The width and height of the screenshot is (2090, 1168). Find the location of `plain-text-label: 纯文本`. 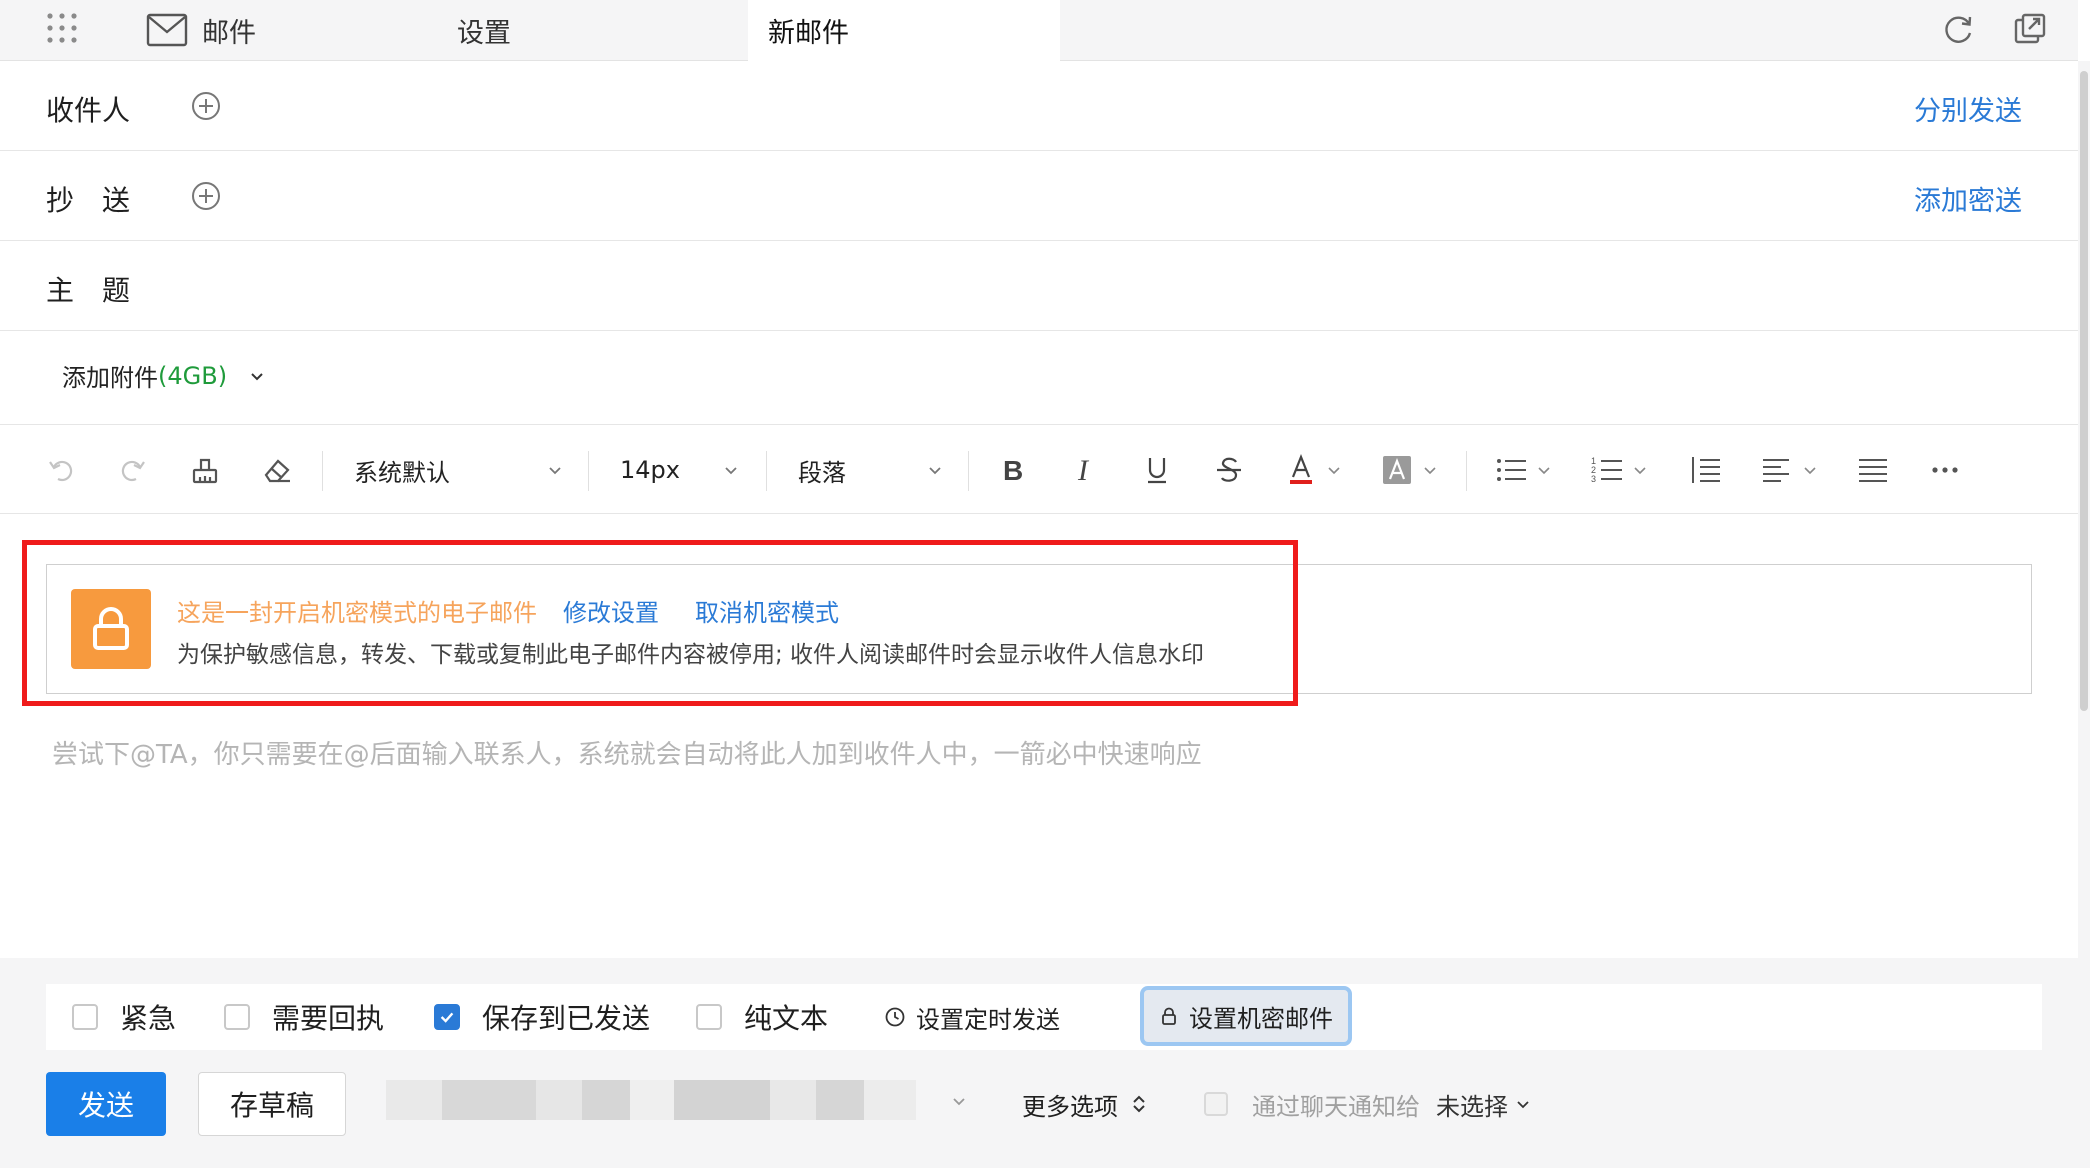

plain-text-label: 纯文本 is located at coordinates (786, 1018).